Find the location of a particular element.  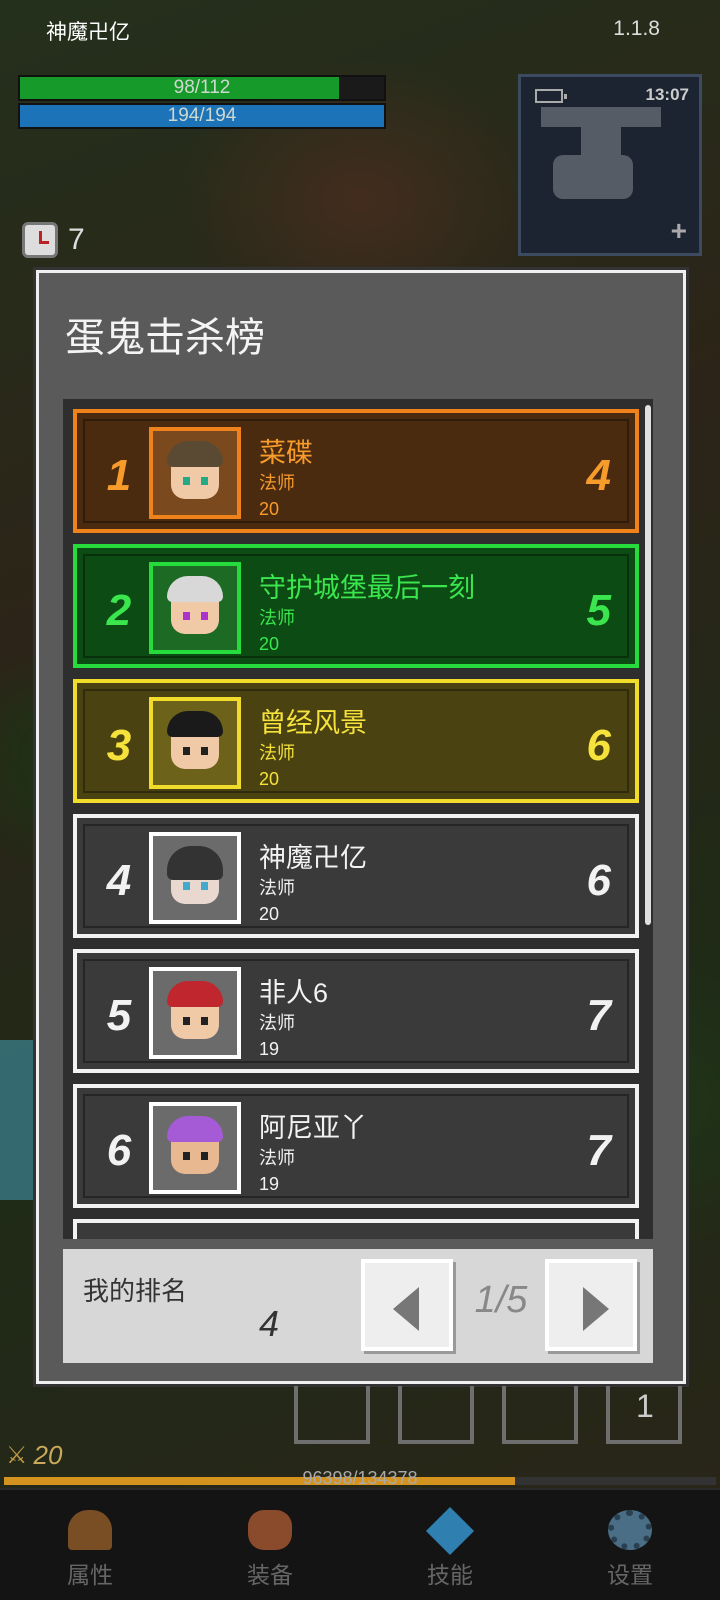

scrollbar is located at coordinates (648, 665).